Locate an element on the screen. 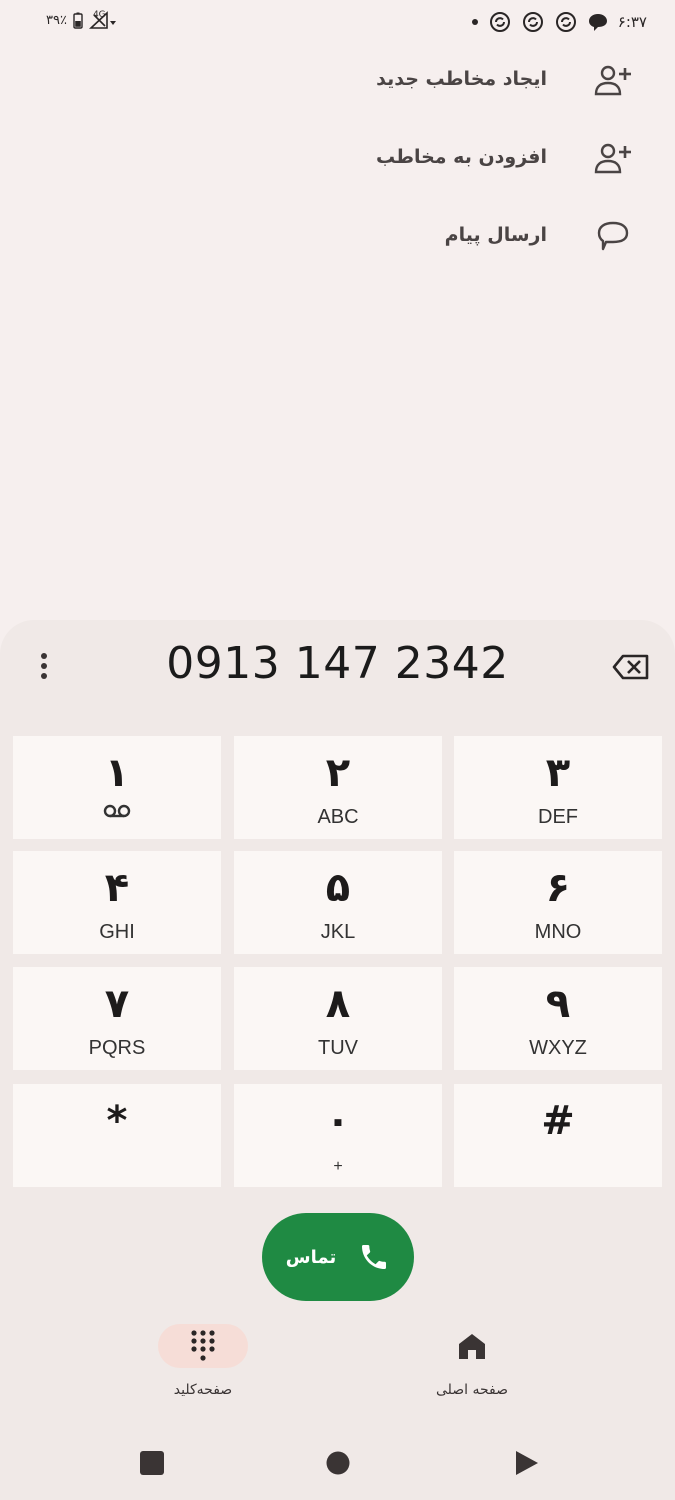  key-digit: ۳ is located at coordinates (558, 773).